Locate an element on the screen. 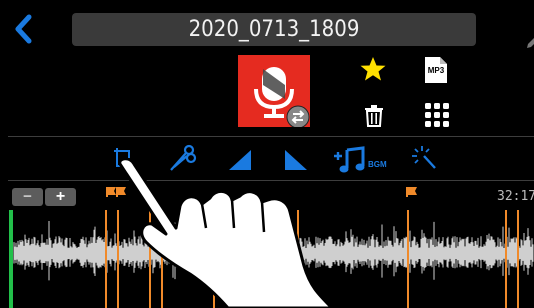  time-display: 32:17 is located at coordinates (515, 196).